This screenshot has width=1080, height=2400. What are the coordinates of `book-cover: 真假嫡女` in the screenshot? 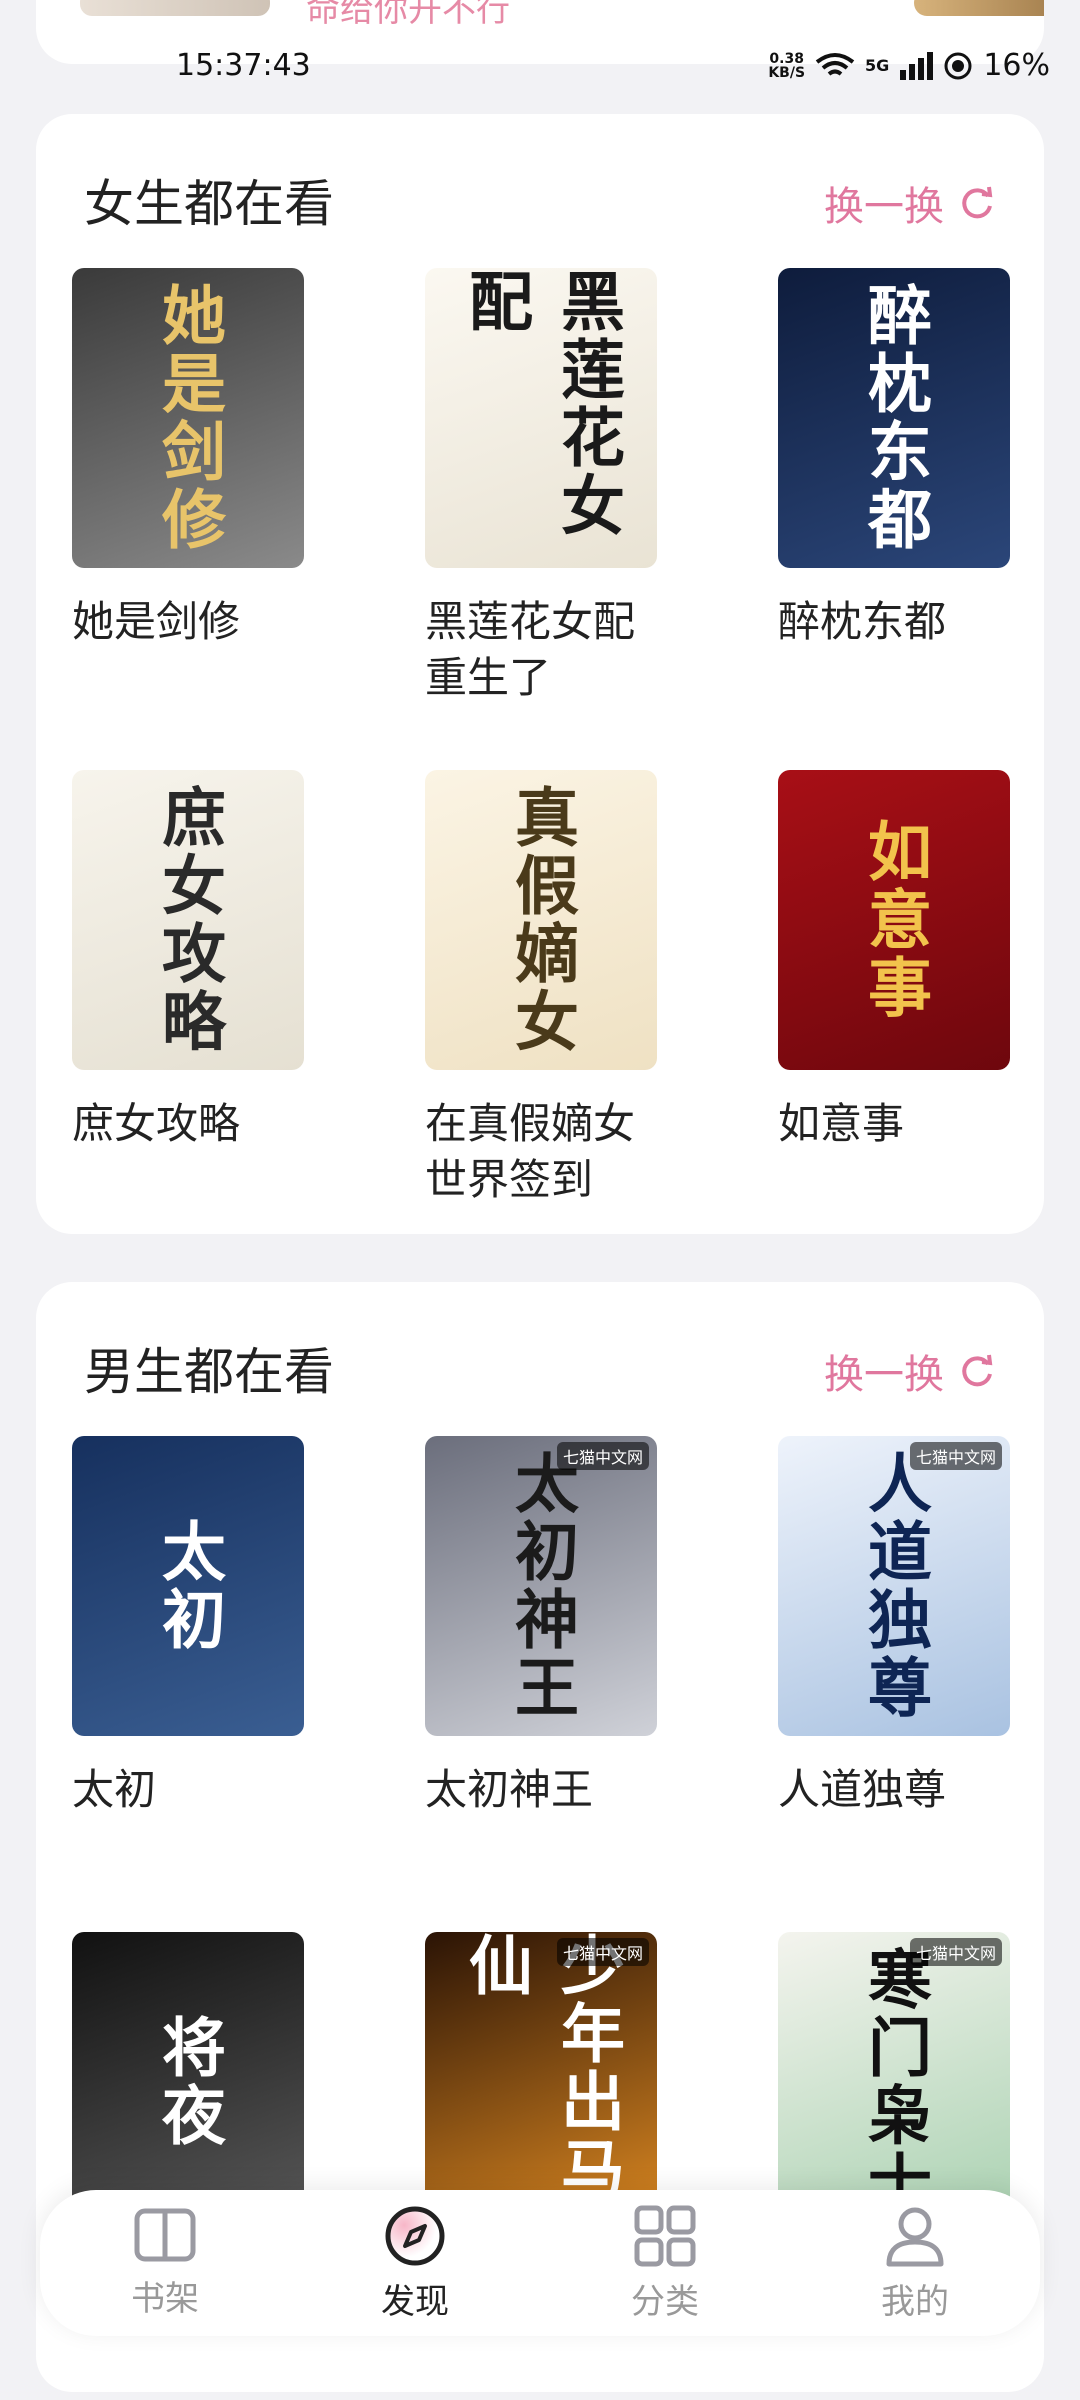 It's located at (541, 920).